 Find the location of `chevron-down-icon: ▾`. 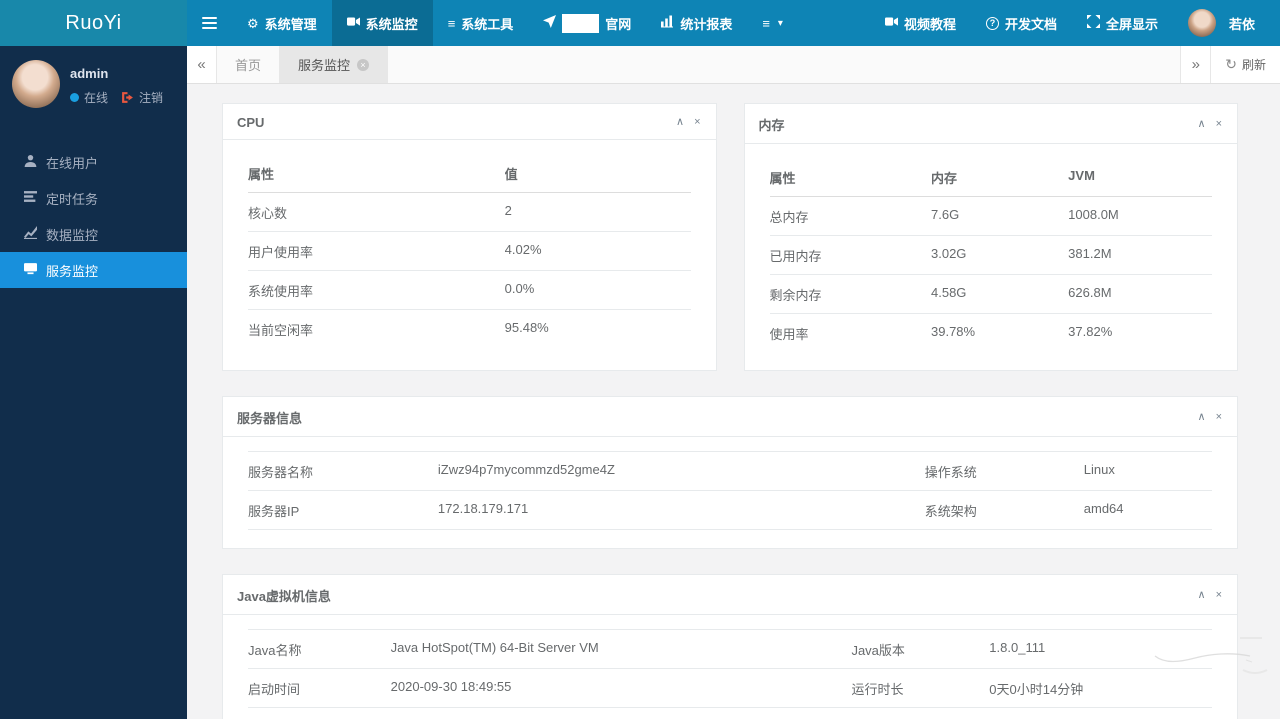

chevron-down-icon: ▾ is located at coordinates (780, 23).